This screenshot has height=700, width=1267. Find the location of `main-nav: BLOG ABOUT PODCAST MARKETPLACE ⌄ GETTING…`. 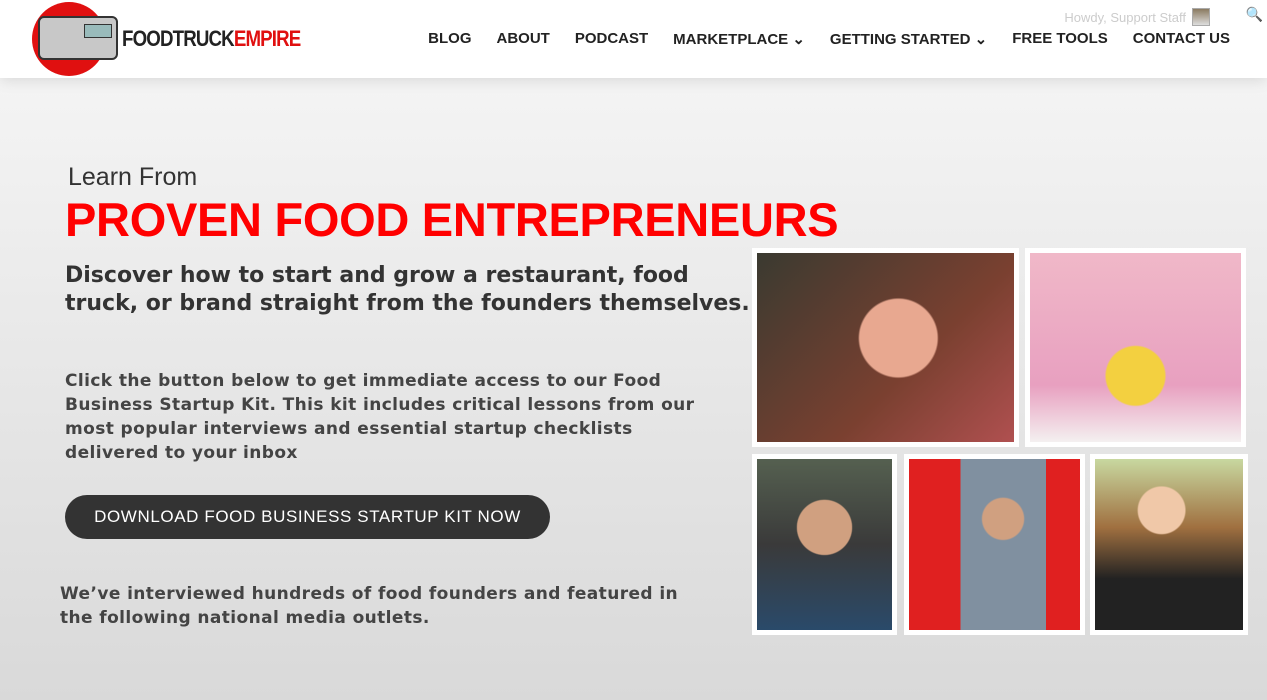

main-nav: BLOG ABOUT PODCAST MARKETPLACE ⌄ GETTING… is located at coordinates (829, 39).